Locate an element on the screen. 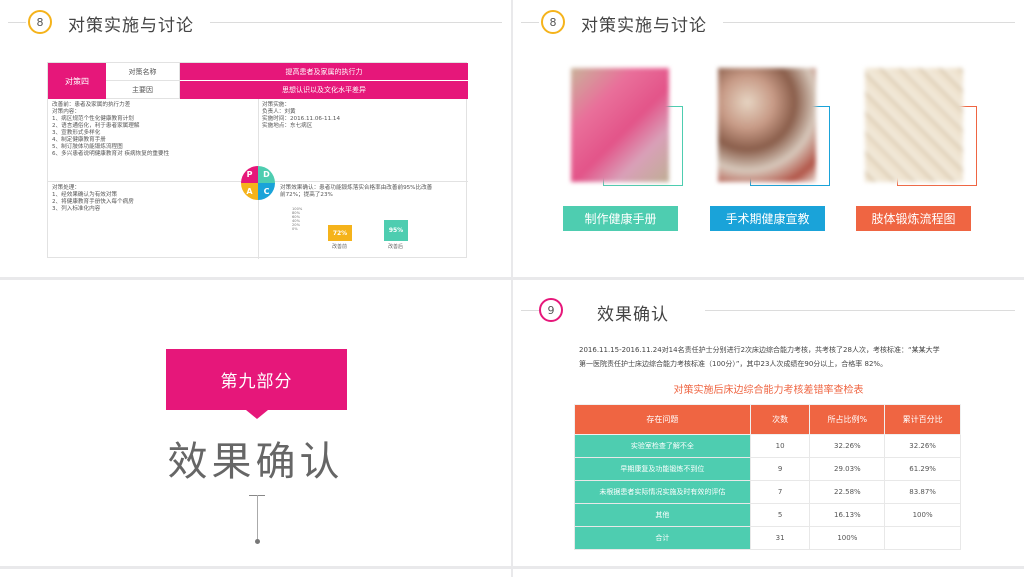 The height and width of the screenshot is (577, 1024). table-row: 实验室检查了解不全 10 32.26% 32.26% is located at coordinates (767, 446).